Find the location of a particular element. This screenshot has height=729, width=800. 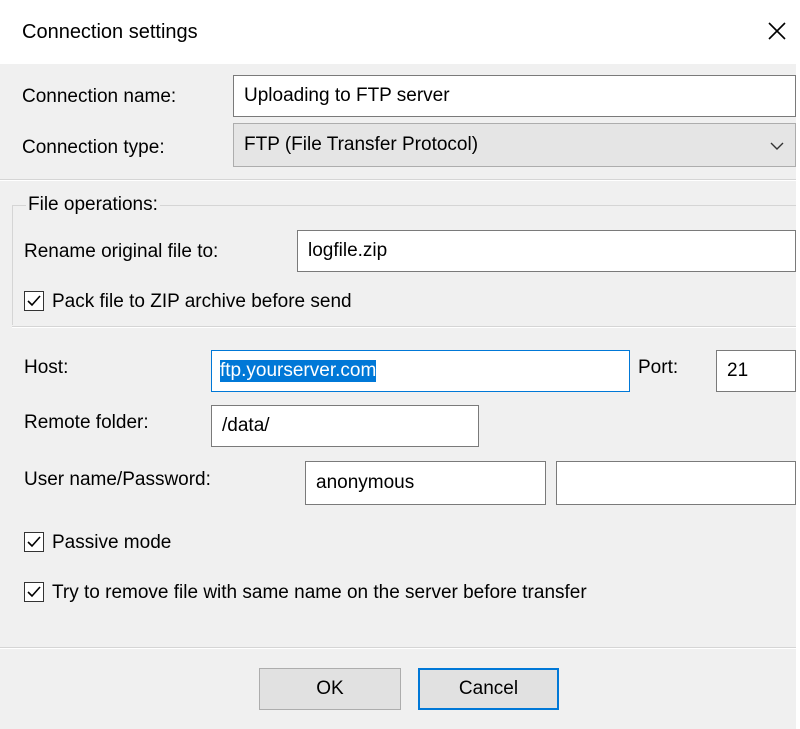

close-button is located at coordinates (777, 31).